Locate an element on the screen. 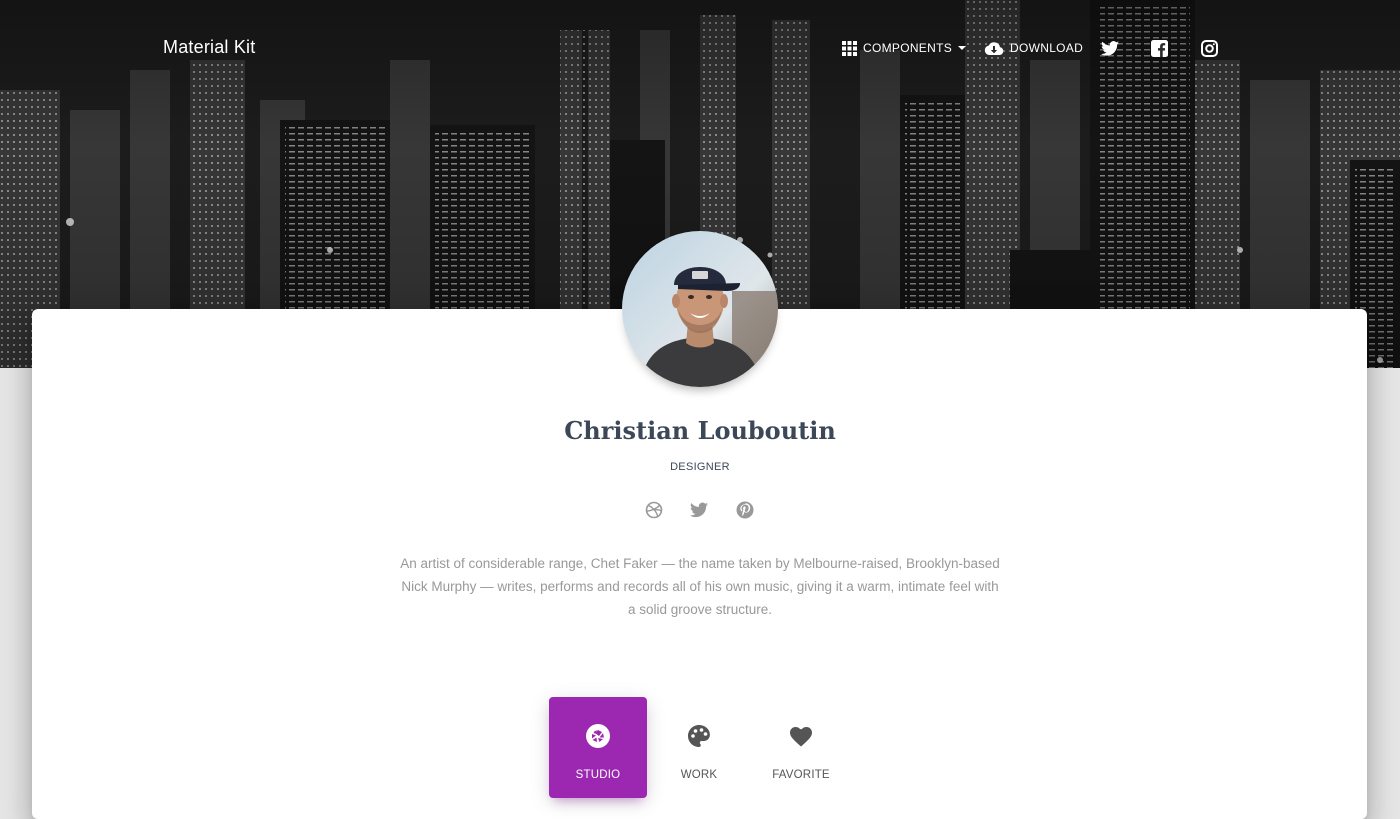 The height and width of the screenshot is (819, 1400). profile-dribbble-link is located at coordinates (654, 510).